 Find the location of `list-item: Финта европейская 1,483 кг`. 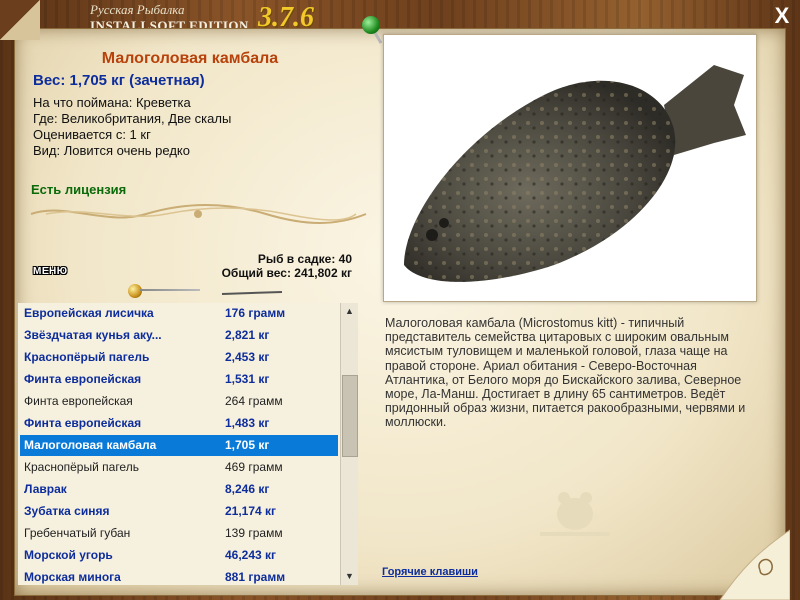

list-item: Финта европейская 1,483 кг is located at coordinates (179, 423).